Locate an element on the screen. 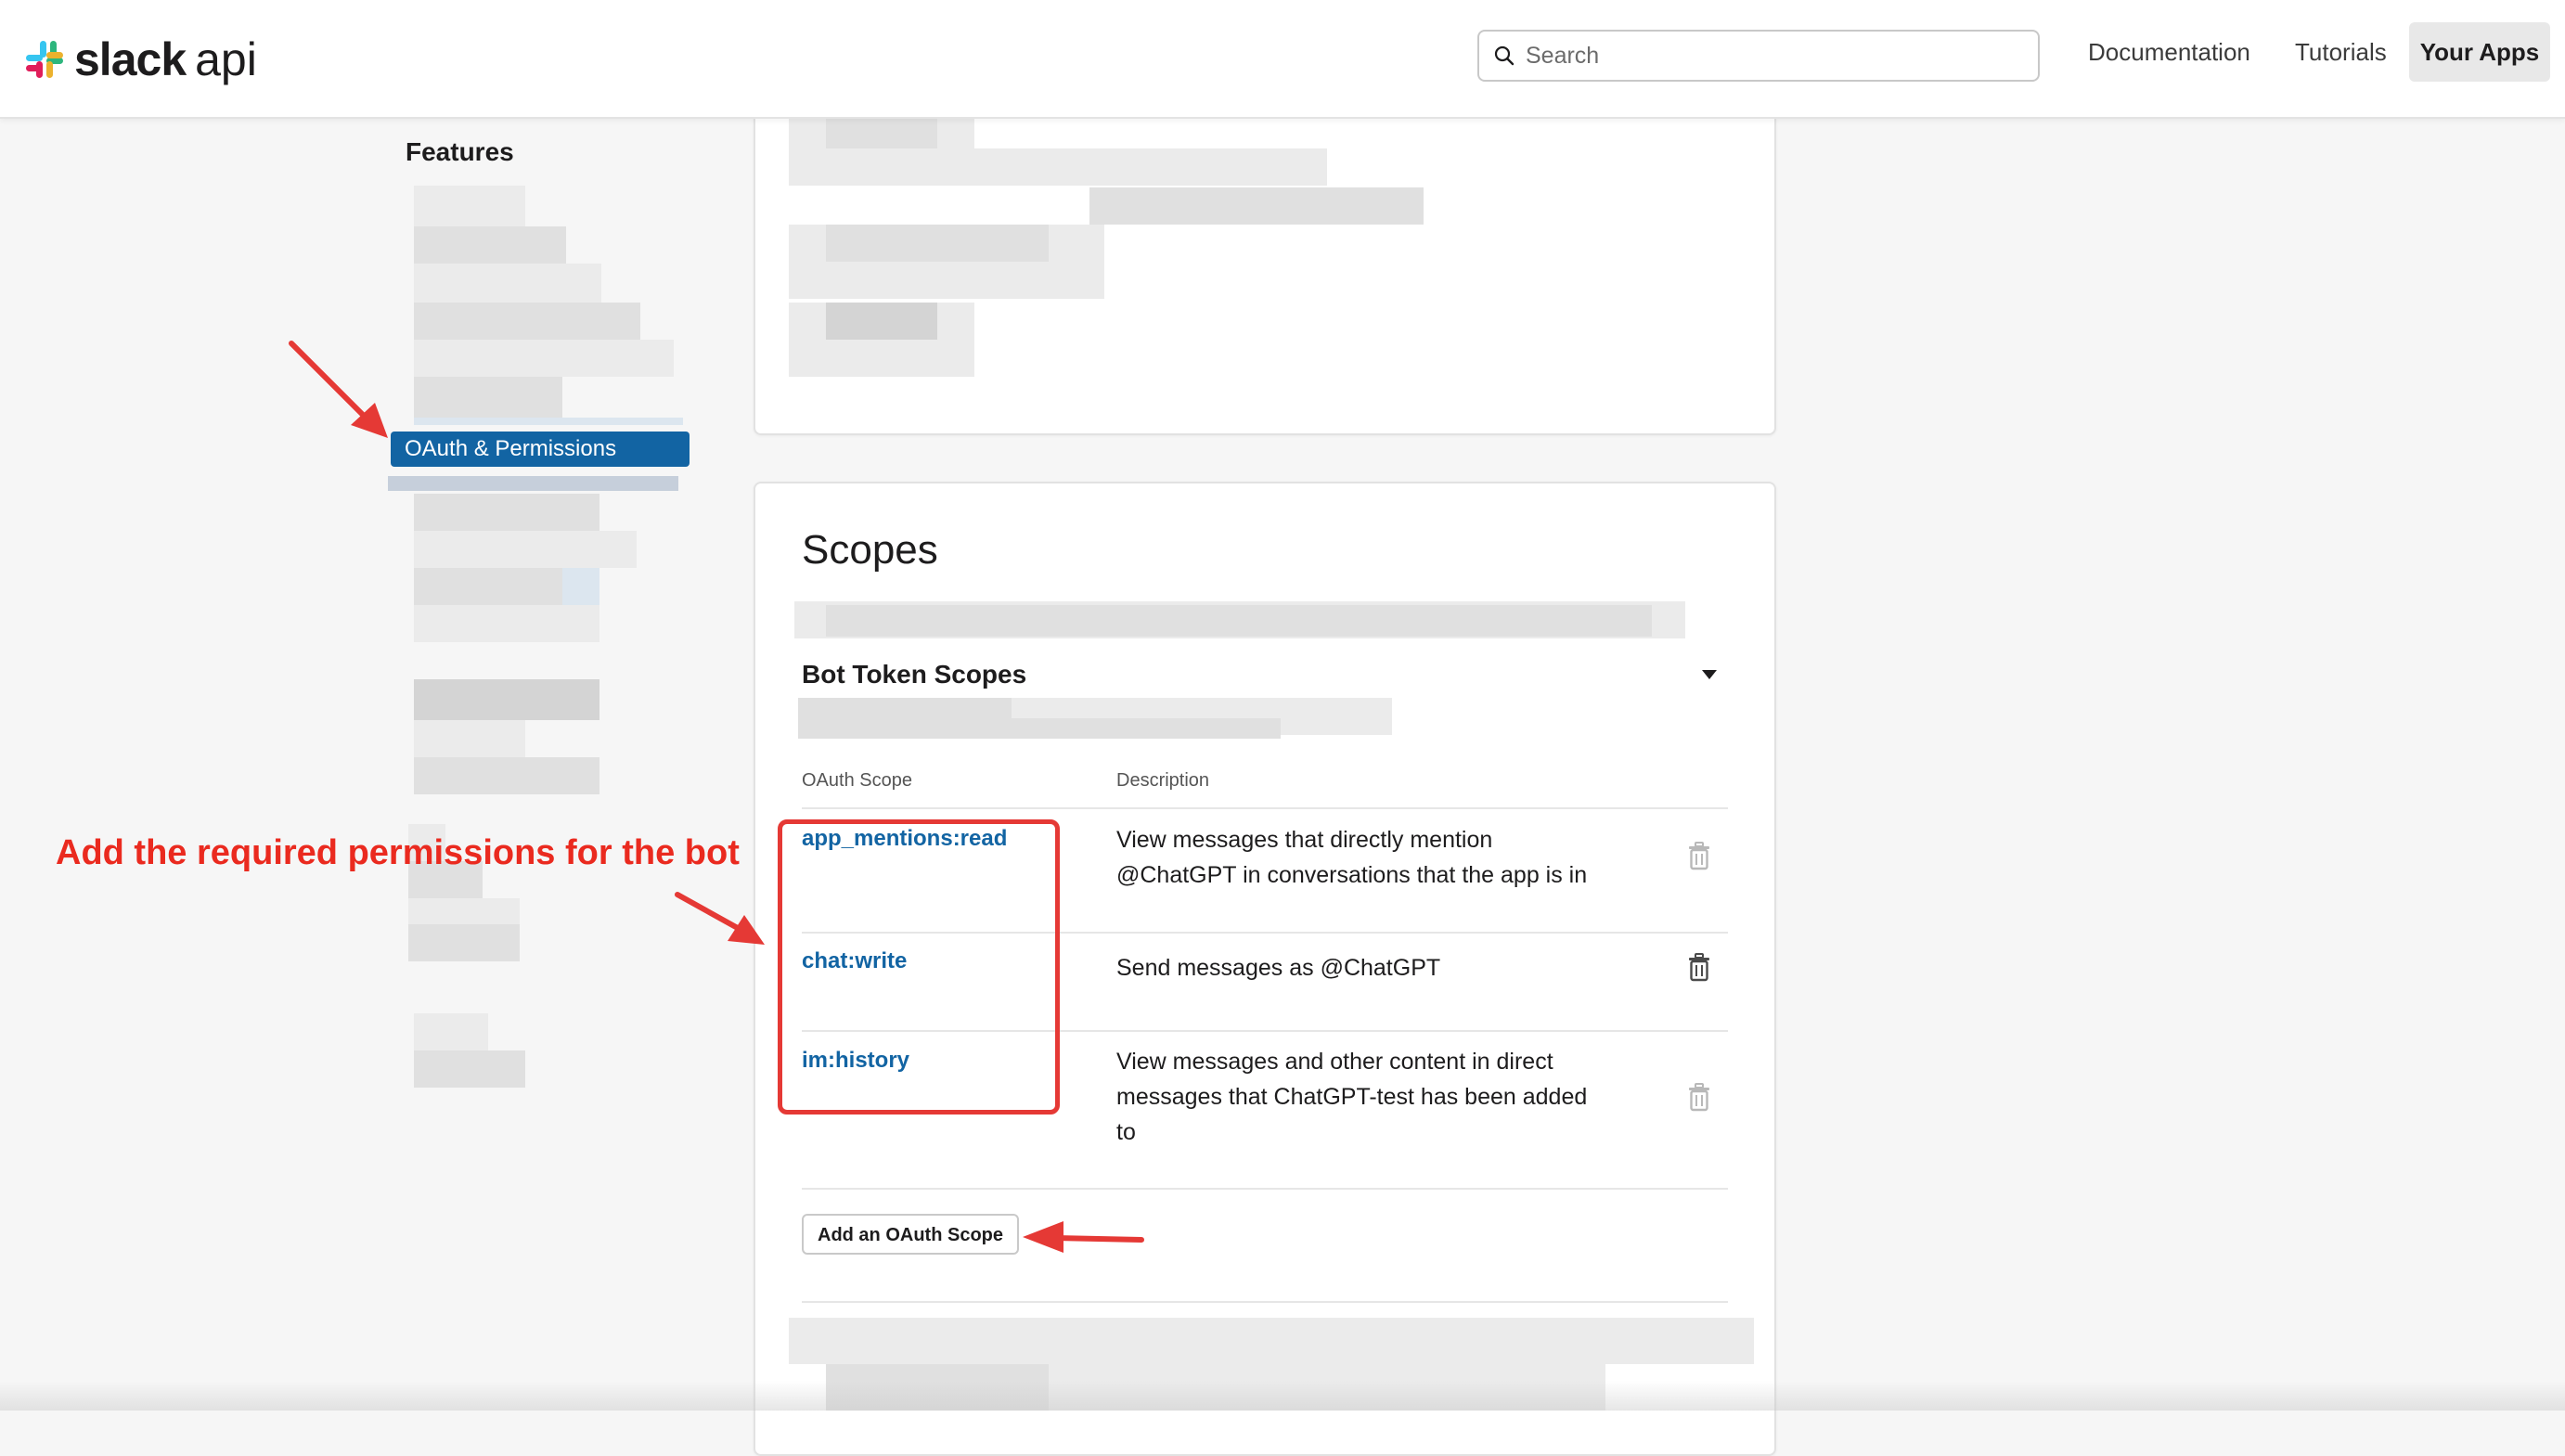 This screenshot has height=1456, width=2565. highlight-box-scopes is located at coordinates (919, 967).